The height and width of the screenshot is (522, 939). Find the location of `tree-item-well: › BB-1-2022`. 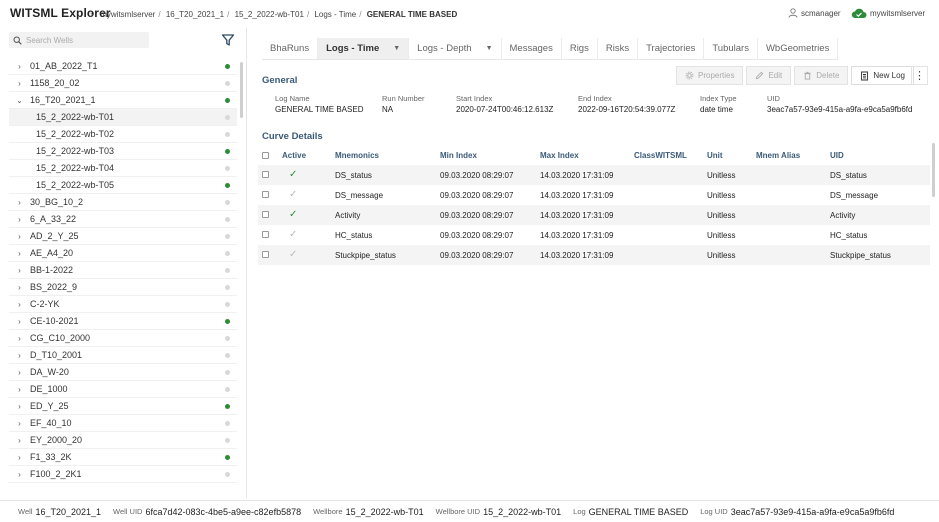

tree-item-well: › BB-1-2022 is located at coordinates (123, 270).